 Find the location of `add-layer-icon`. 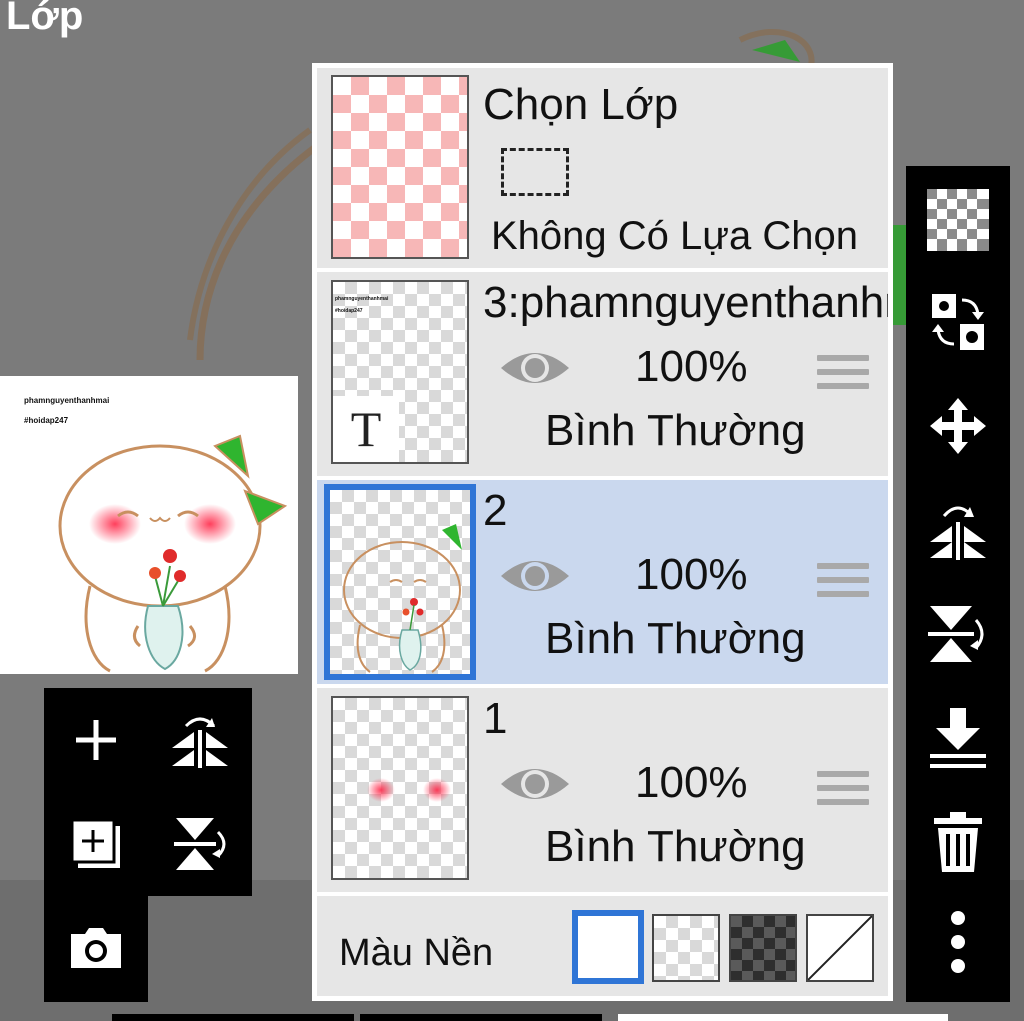

add-layer-icon is located at coordinates (96, 740).